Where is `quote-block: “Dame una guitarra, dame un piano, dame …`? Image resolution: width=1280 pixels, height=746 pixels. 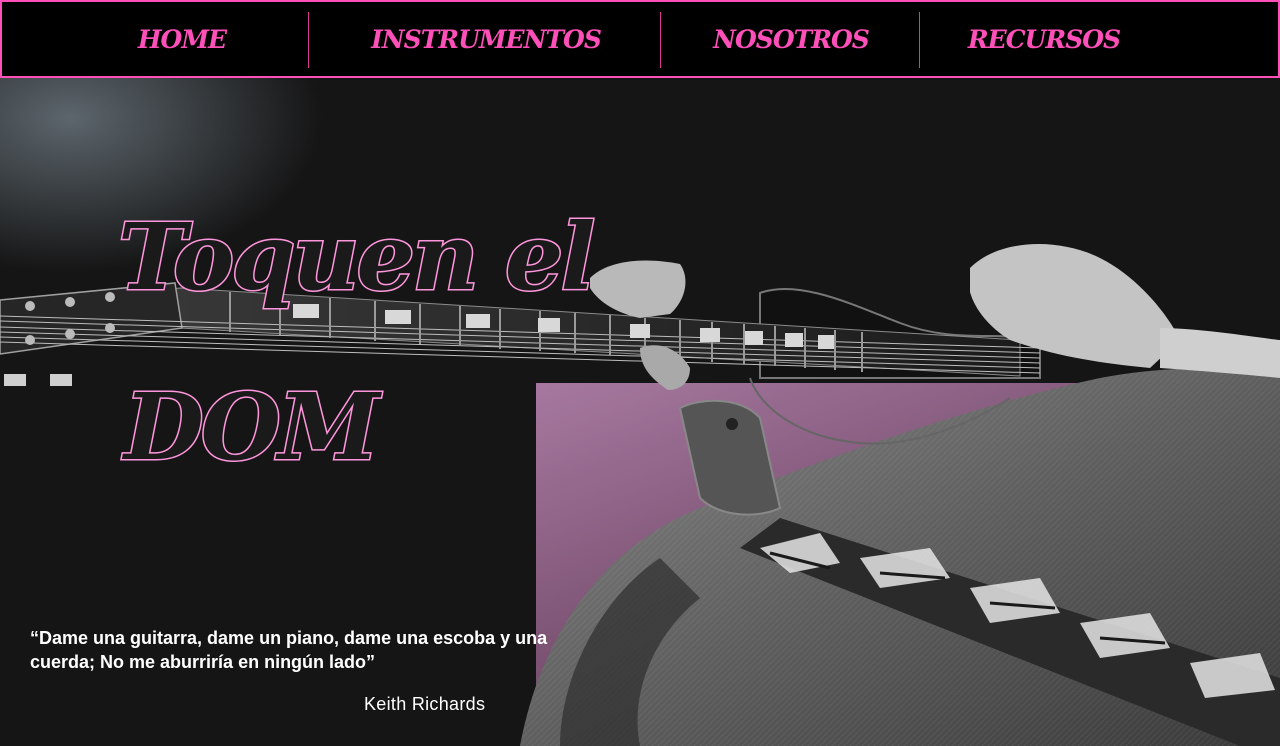 quote-block: “Dame una guitarra, dame un piano, dame … is located at coordinates (300, 670).